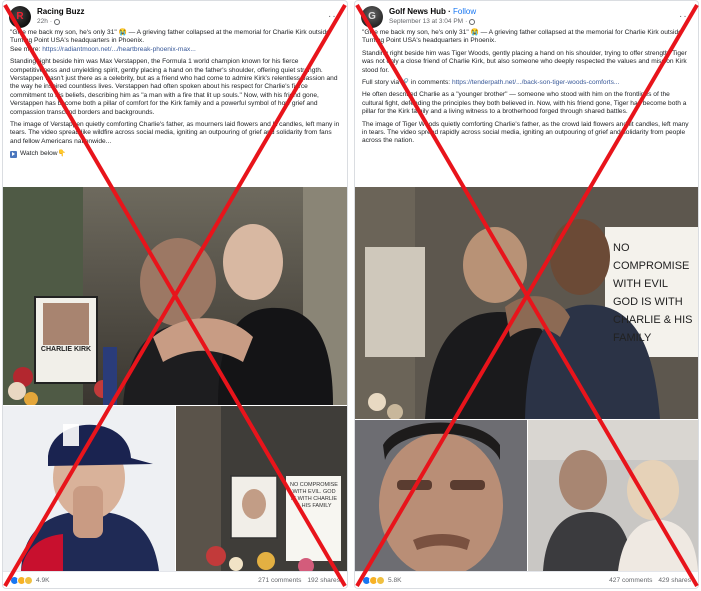 Image resolution: width=701 pixels, height=591 pixels. What do you see at coordinates (66, 349) in the screenshot?
I see `charlie-kirk-sign: CHARLIE KIRK` at bounding box center [66, 349].